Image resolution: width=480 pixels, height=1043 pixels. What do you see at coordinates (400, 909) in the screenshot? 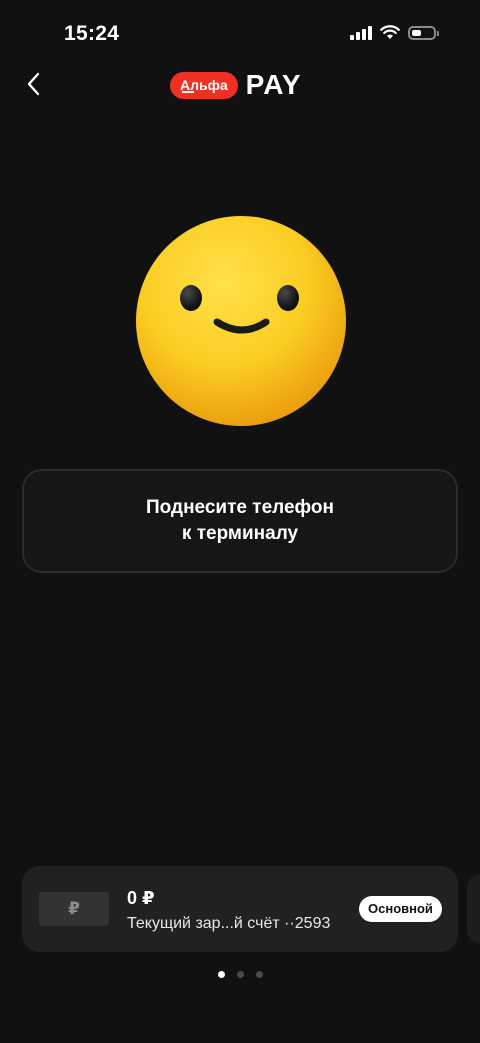
I see `main-account-badge: Основной` at bounding box center [400, 909].